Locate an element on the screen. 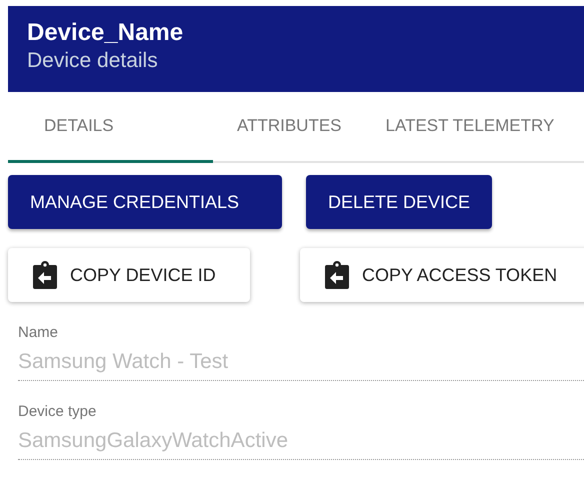 This screenshot has width=584, height=504. tab: LATEST TELEMETRY is located at coordinates (470, 127).